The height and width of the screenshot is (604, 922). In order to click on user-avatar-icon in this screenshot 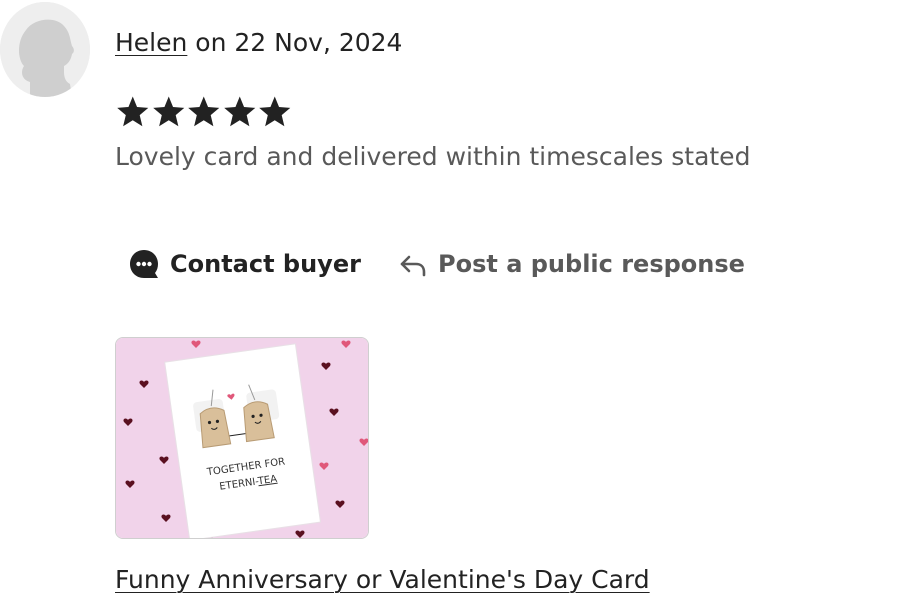, I will do `click(45, 49)`.